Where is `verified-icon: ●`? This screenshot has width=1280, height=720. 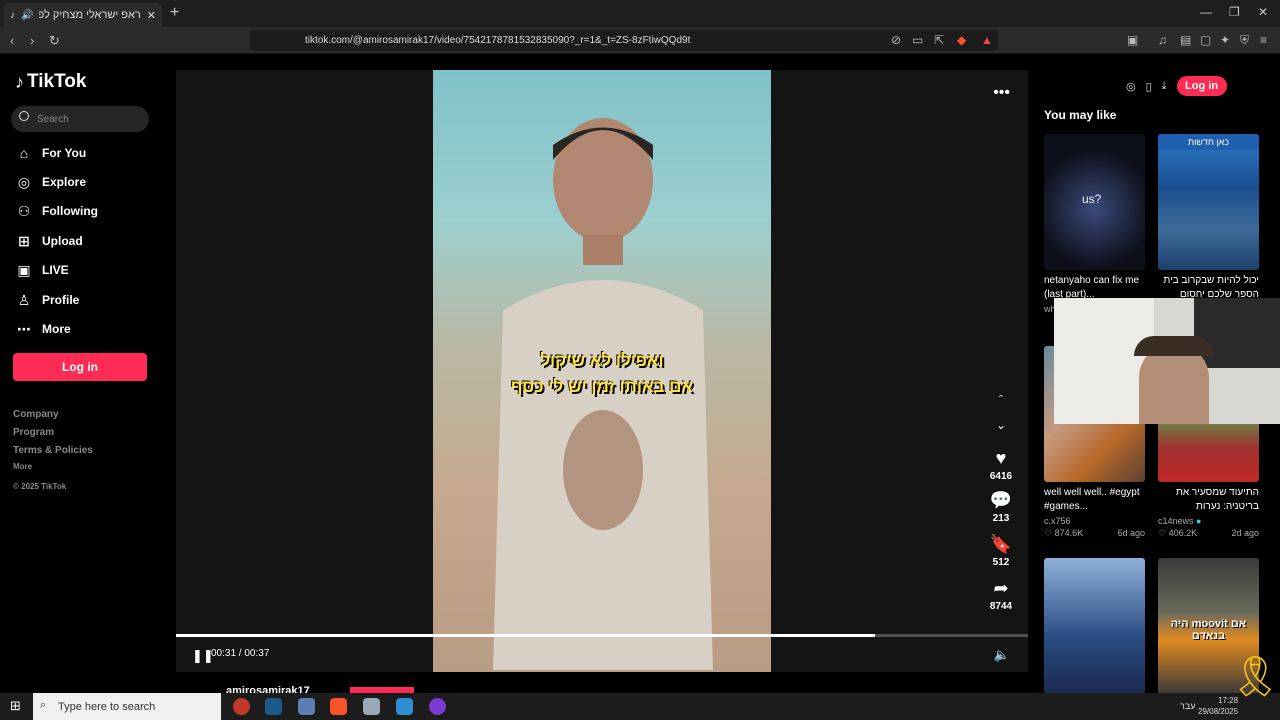 verified-icon: ● is located at coordinates (1199, 521).